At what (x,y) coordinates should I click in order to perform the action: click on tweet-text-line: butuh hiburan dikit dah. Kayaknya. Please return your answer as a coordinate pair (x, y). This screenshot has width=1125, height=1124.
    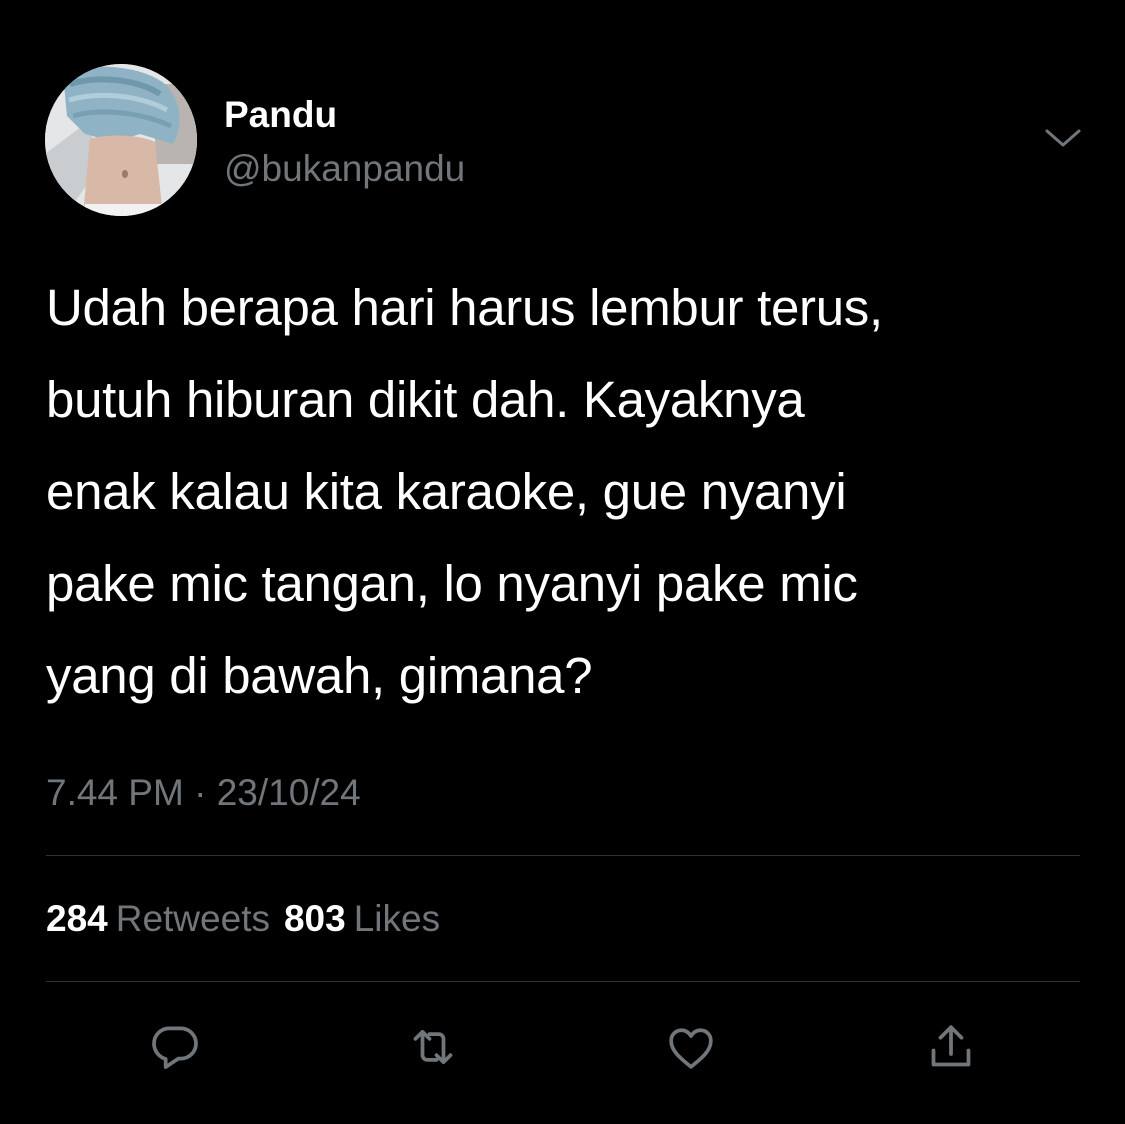
    Looking at the image, I should click on (425, 399).